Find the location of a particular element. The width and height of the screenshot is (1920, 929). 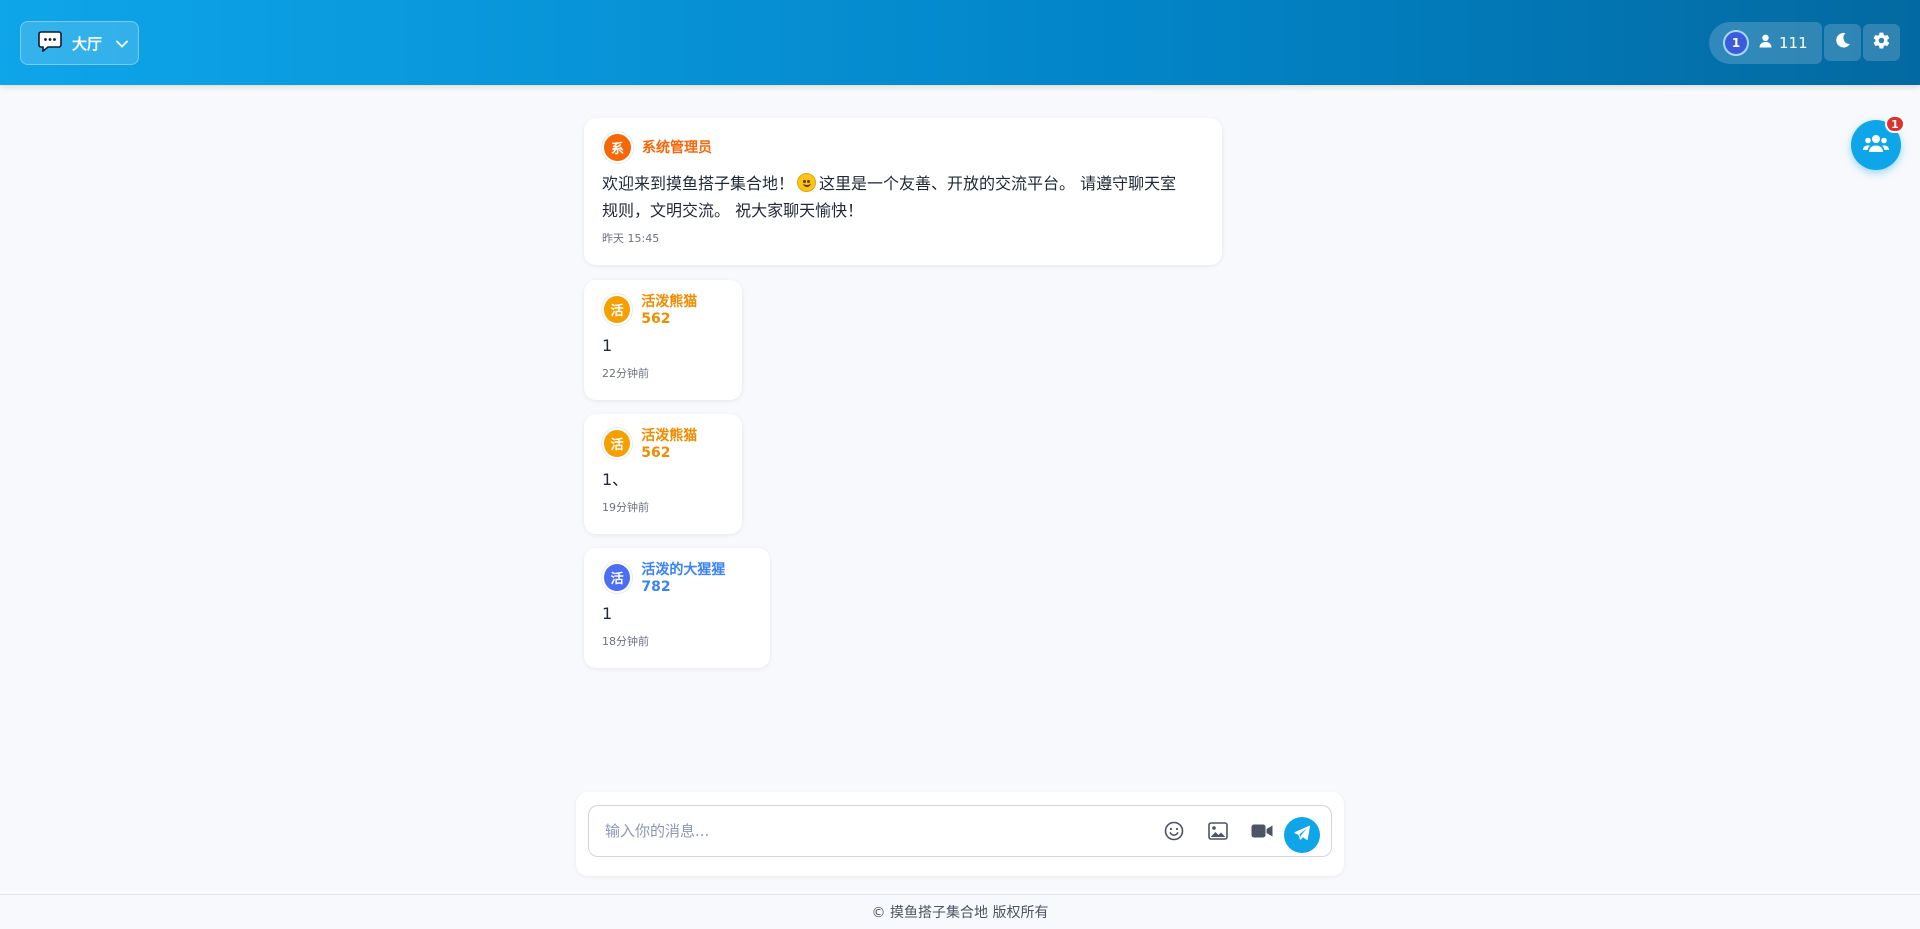

online-avatar-badge: 1 is located at coordinates (1736, 43).